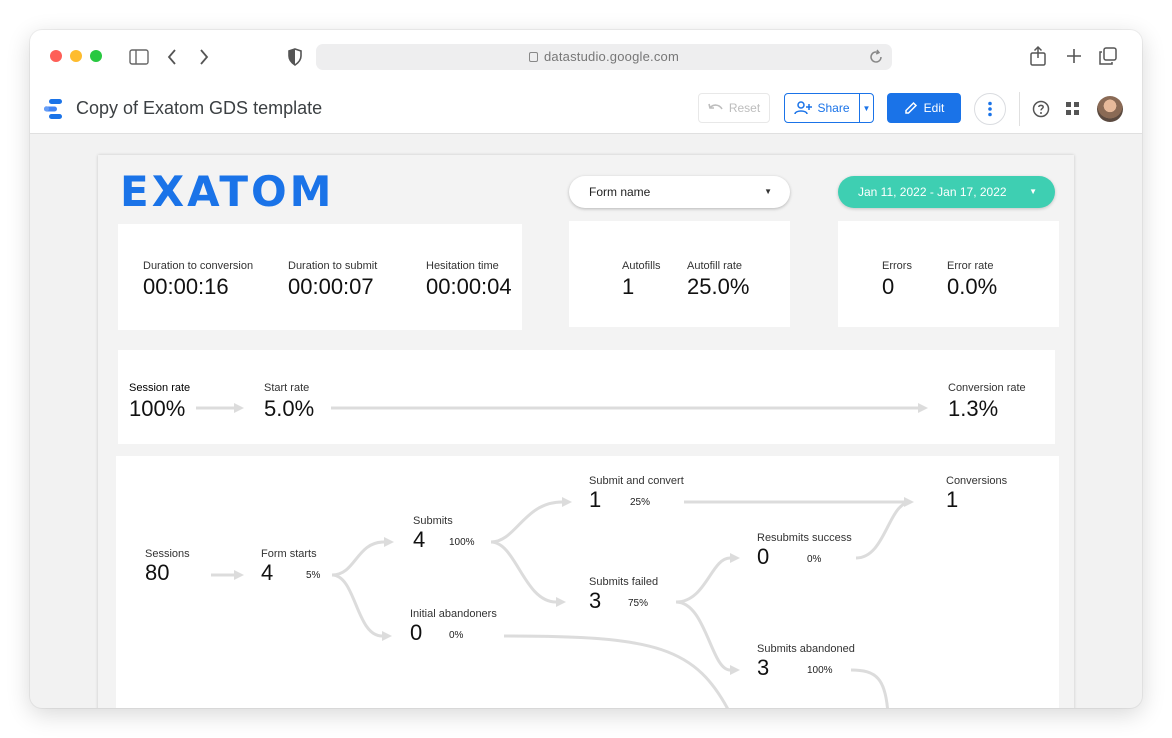 The height and width of the screenshot is (738, 1172). Describe the element at coordinates (763, 667) in the screenshot. I see `node-value: 3` at that location.